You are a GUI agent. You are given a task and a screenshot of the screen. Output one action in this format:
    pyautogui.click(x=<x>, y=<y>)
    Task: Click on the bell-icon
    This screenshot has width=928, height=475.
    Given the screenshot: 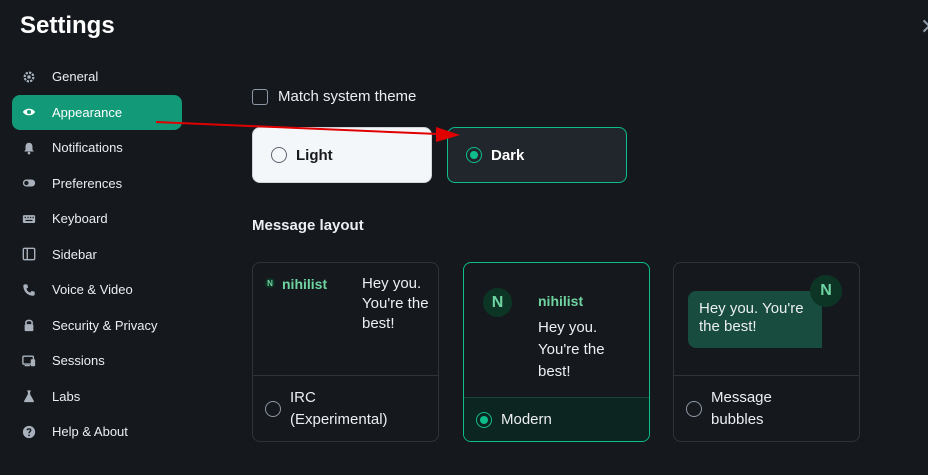 What is the action you would take?
    pyautogui.click(x=29, y=148)
    